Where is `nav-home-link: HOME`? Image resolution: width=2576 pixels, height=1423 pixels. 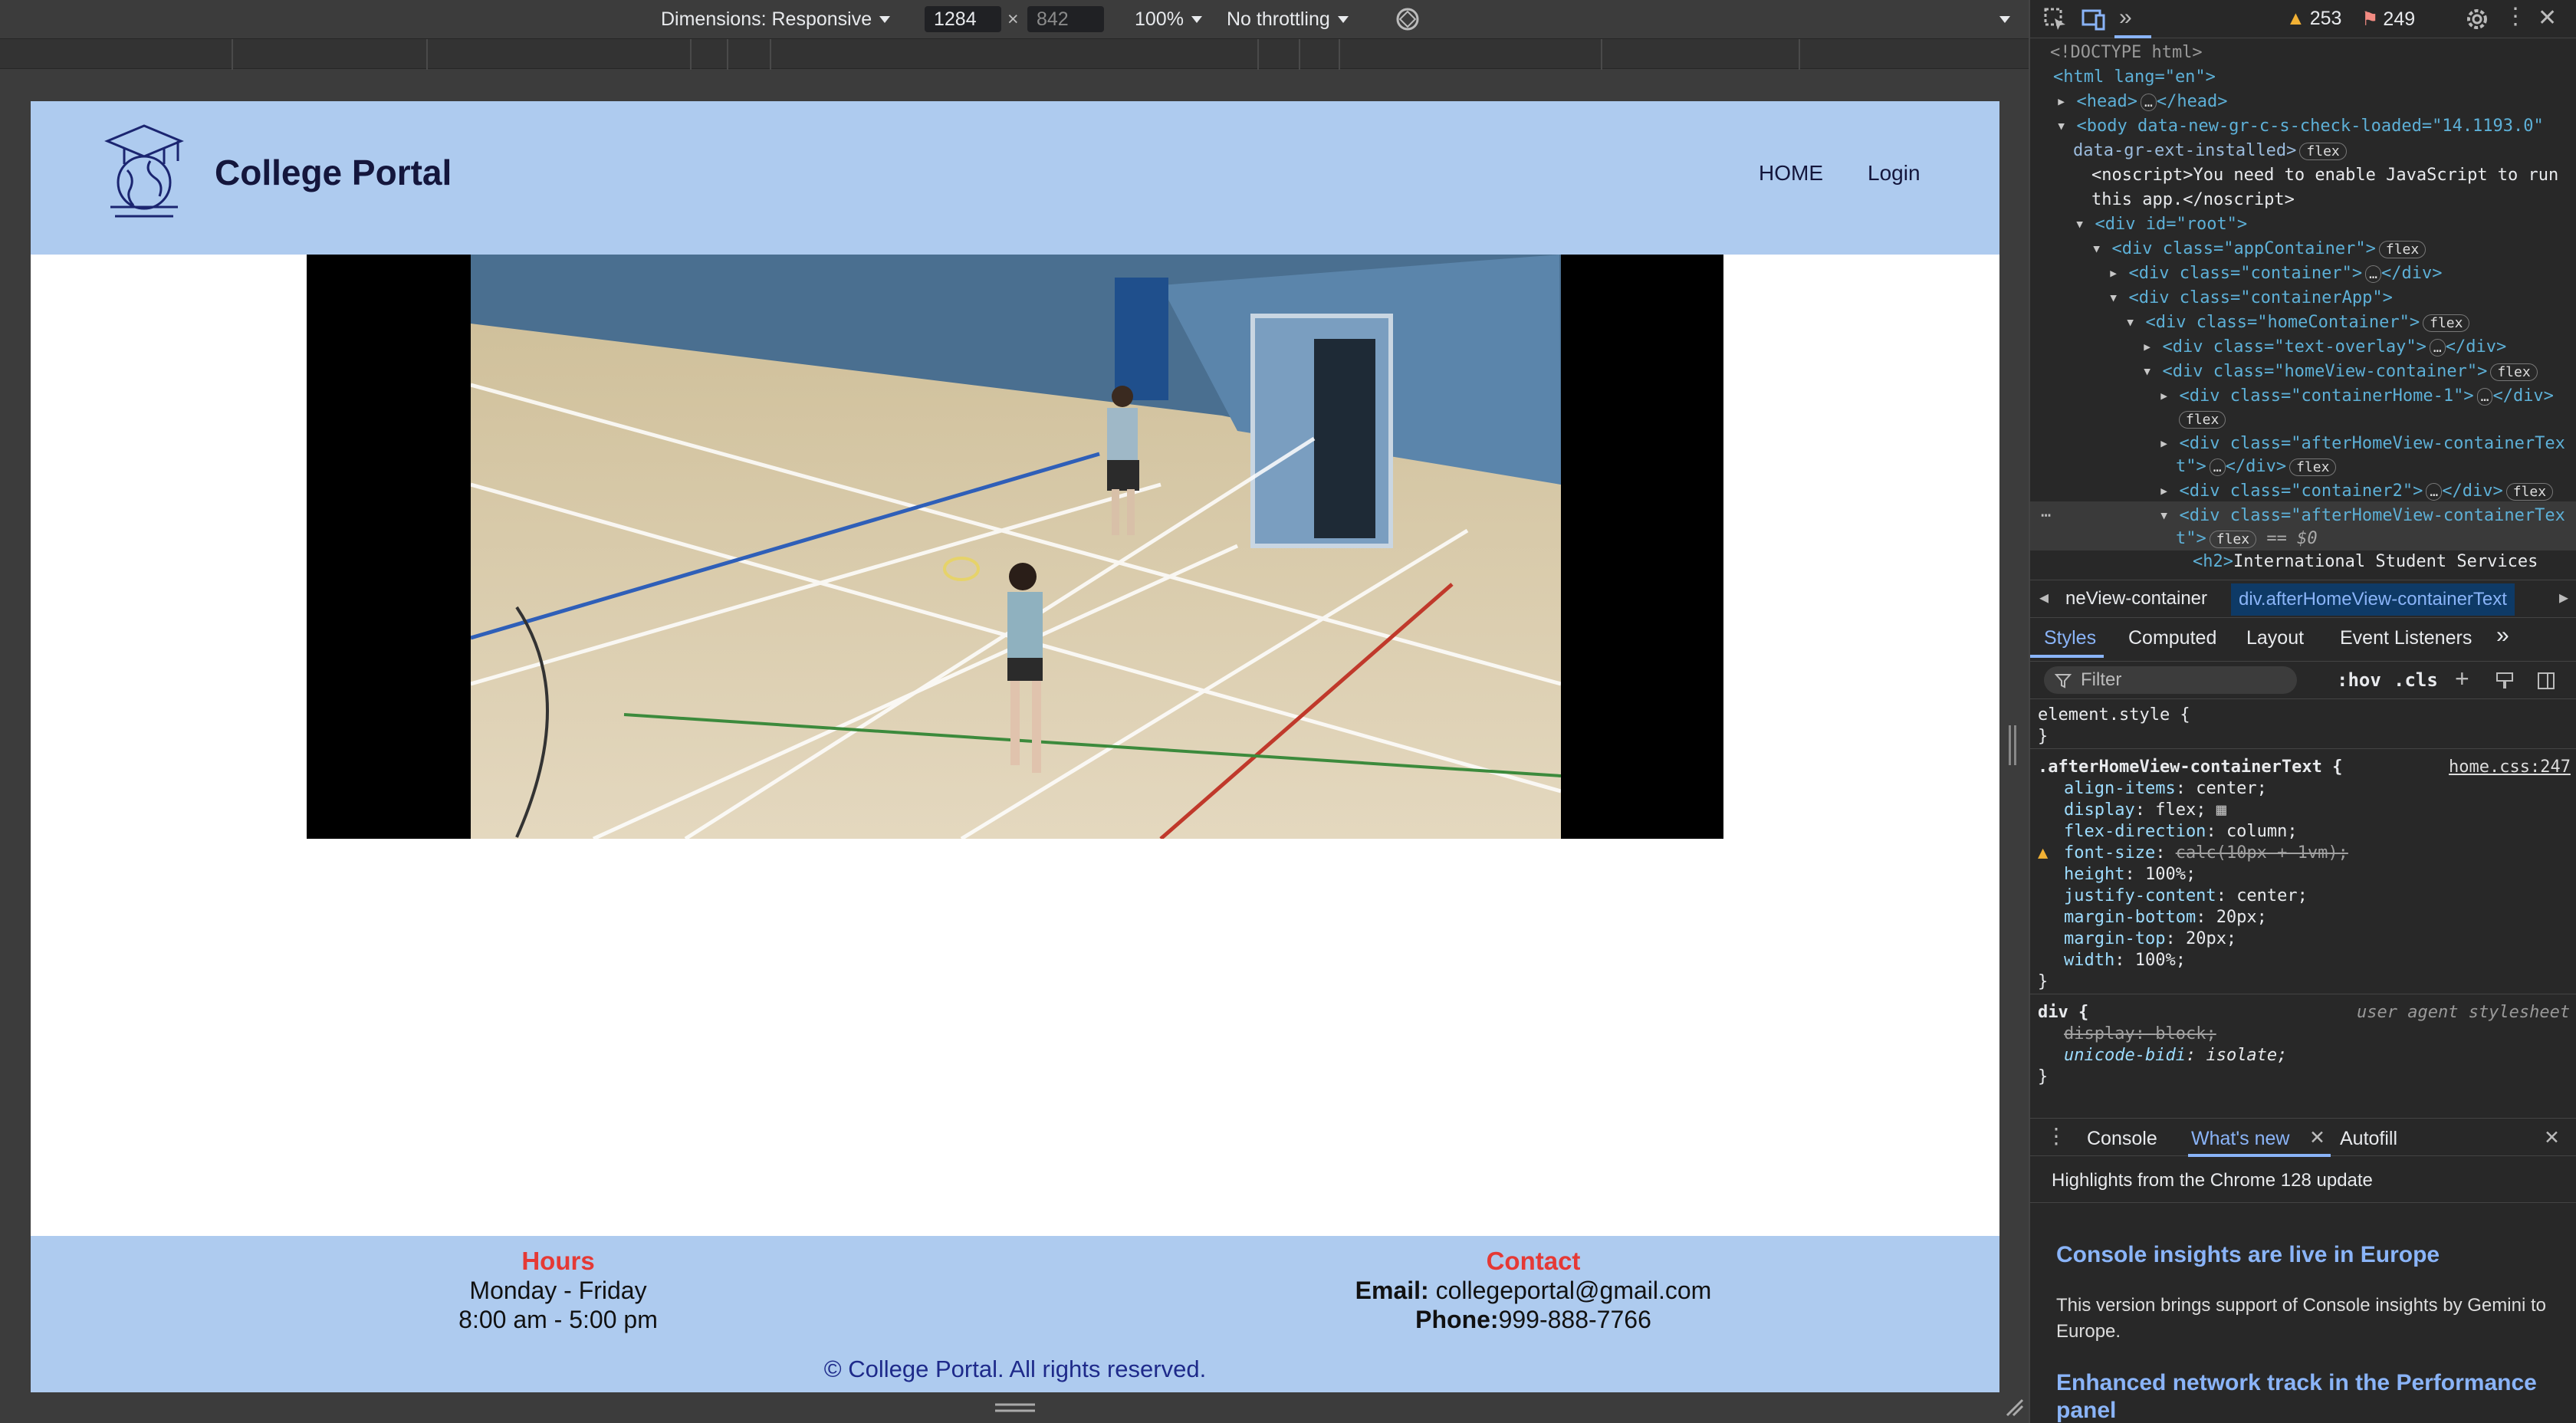 nav-home-link: HOME is located at coordinates (1791, 173).